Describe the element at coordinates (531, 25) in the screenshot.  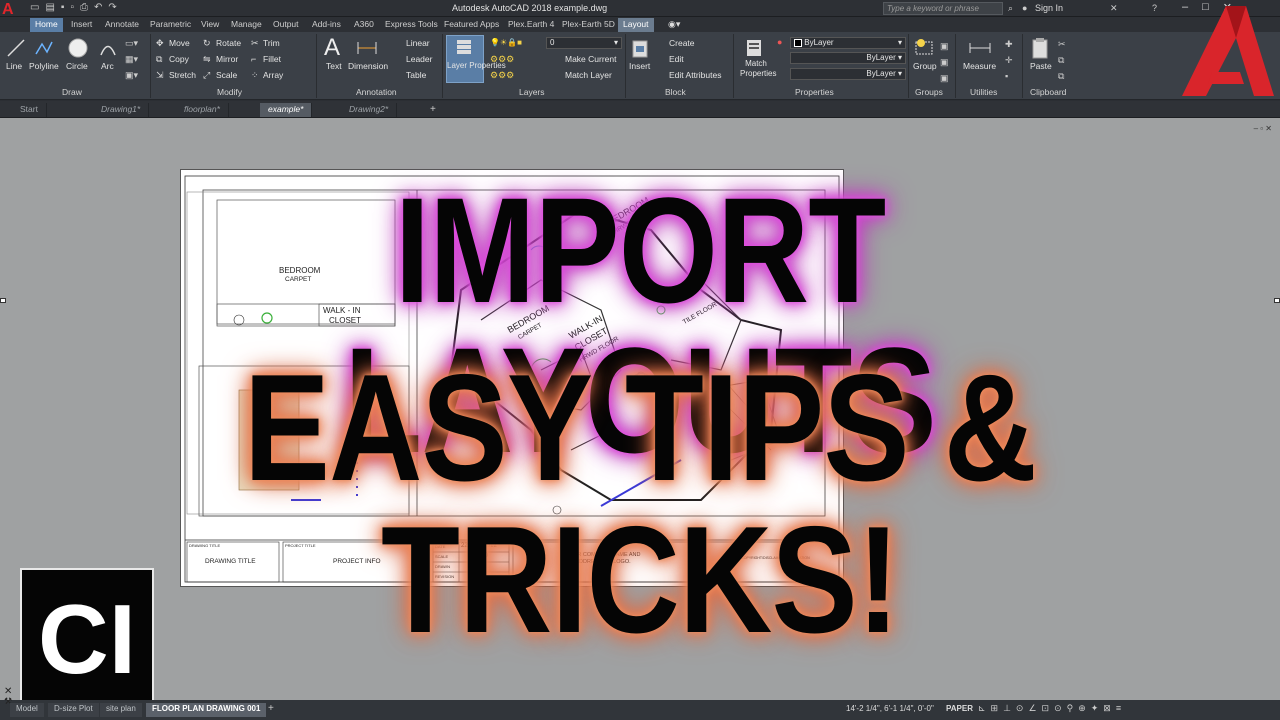
I see `tab-plex-earth-4: Plex.Earth 4` at that location.